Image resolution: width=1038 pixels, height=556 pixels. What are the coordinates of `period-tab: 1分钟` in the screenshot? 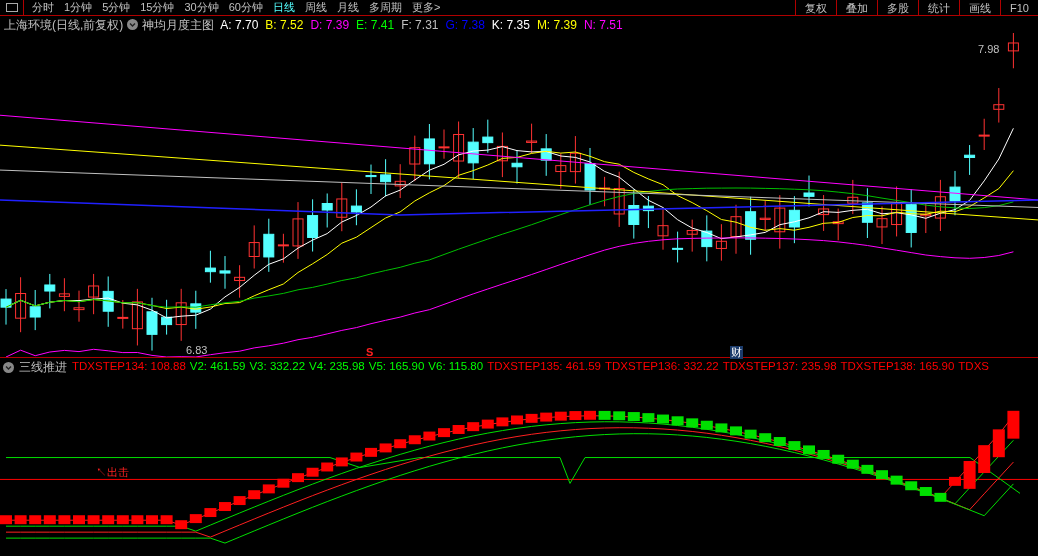 It's located at (78, 8).